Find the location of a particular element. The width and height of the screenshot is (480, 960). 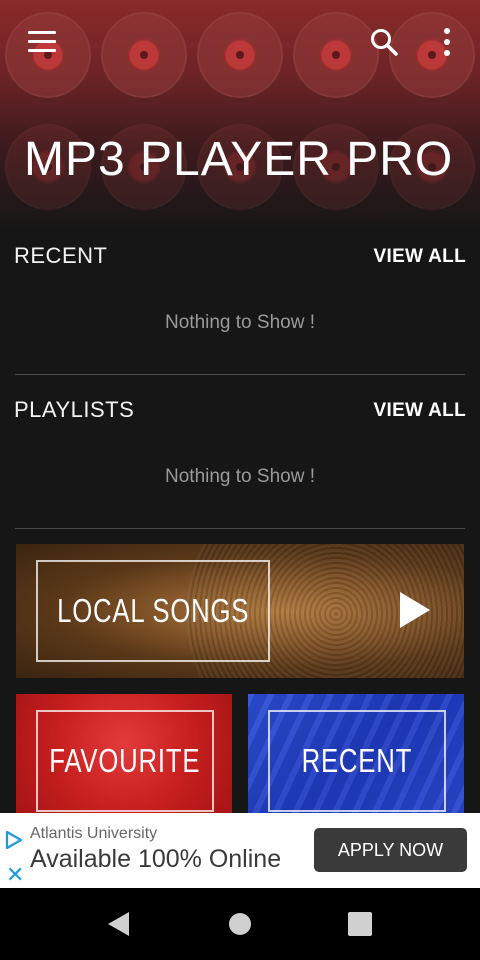

app-title: MP3 PLAYER PRO is located at coordinates (239, 159).